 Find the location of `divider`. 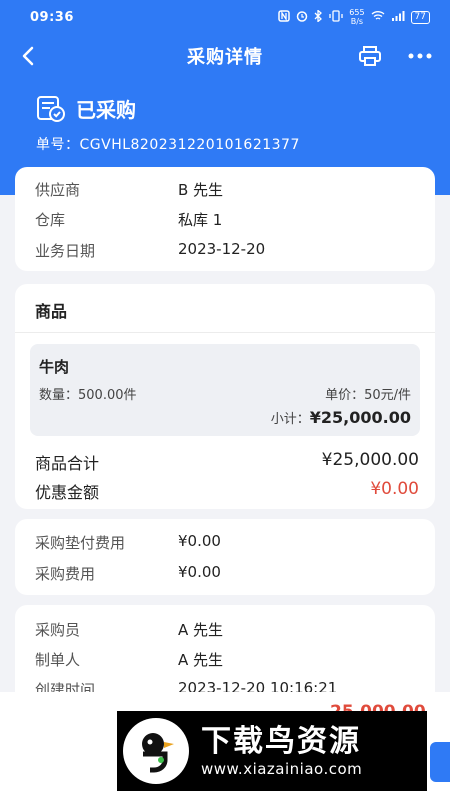

divider is located at coordinates (225, 332).